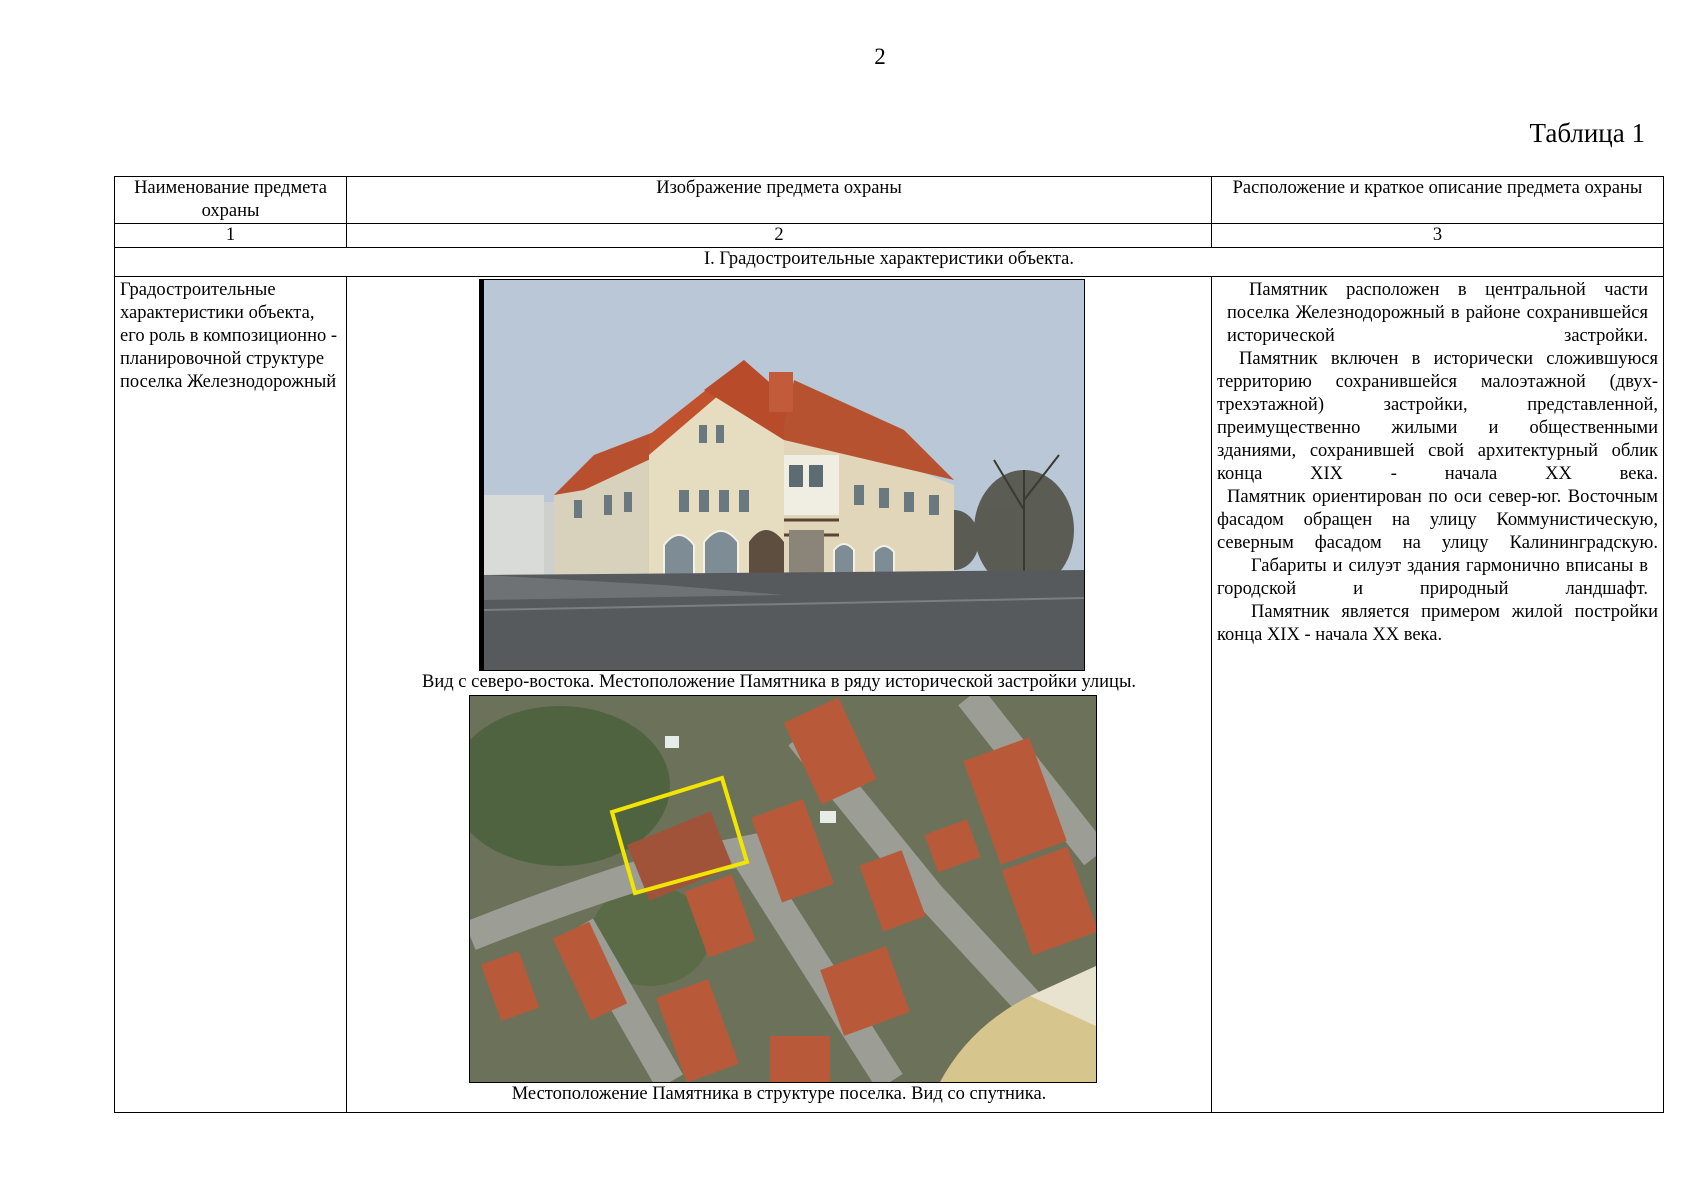 Image resolution: width=1697 pixels, height=1200 pixels. What do you see at coordinates (880, 56) in the screenshot?
I see `page-number: 2` at bounding box center [880, 56].